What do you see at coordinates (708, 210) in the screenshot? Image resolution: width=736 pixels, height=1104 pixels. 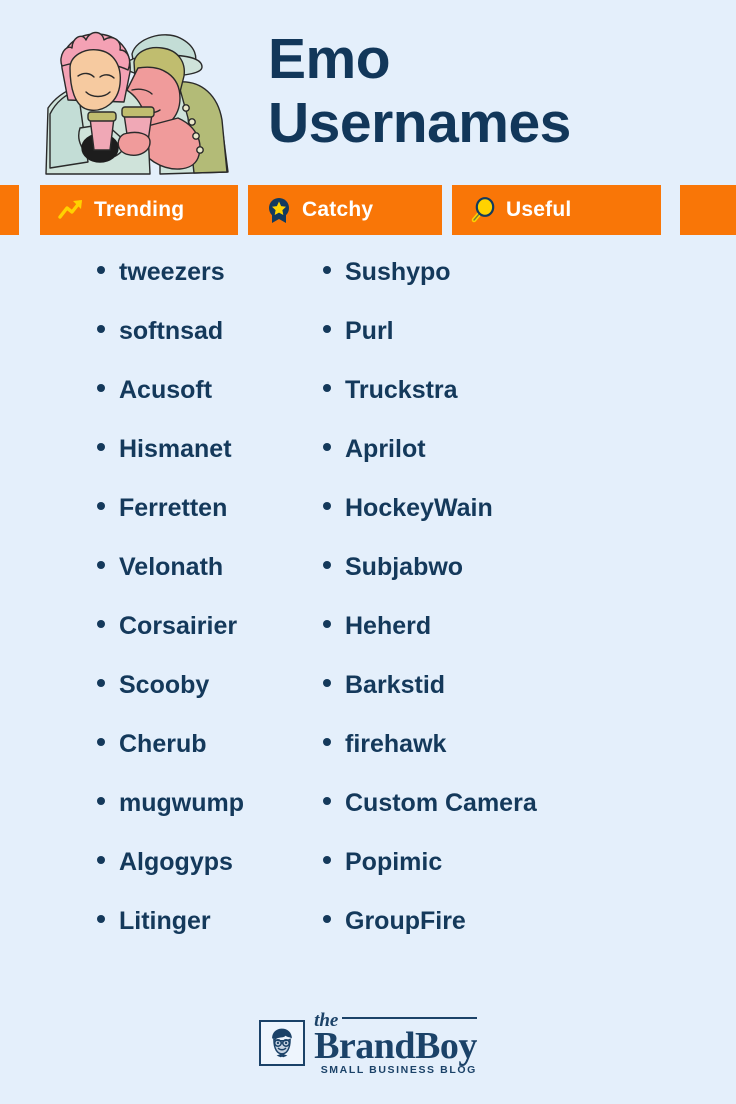 I see `badge-bar-right-edge-block` at bounding box center [708, 210].